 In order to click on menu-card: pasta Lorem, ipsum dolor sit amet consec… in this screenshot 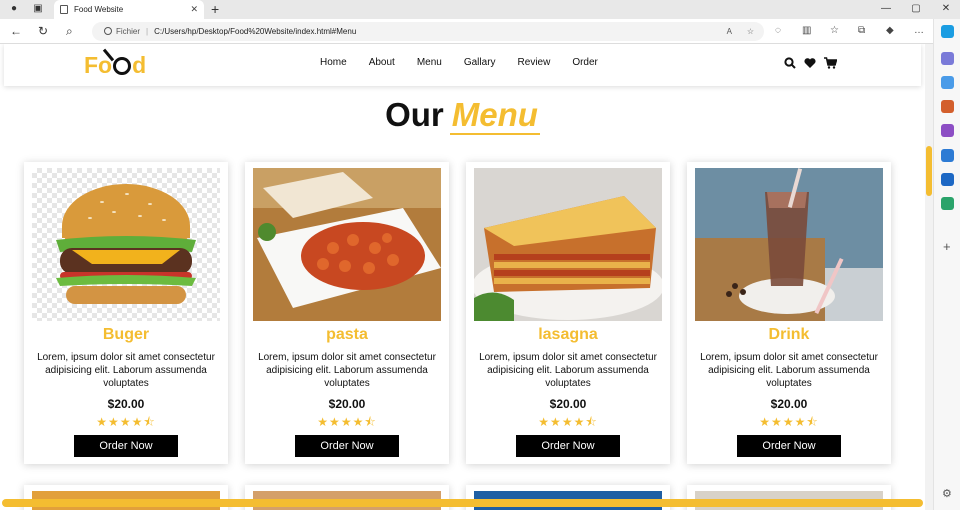, I will do `click(347, 313)`.